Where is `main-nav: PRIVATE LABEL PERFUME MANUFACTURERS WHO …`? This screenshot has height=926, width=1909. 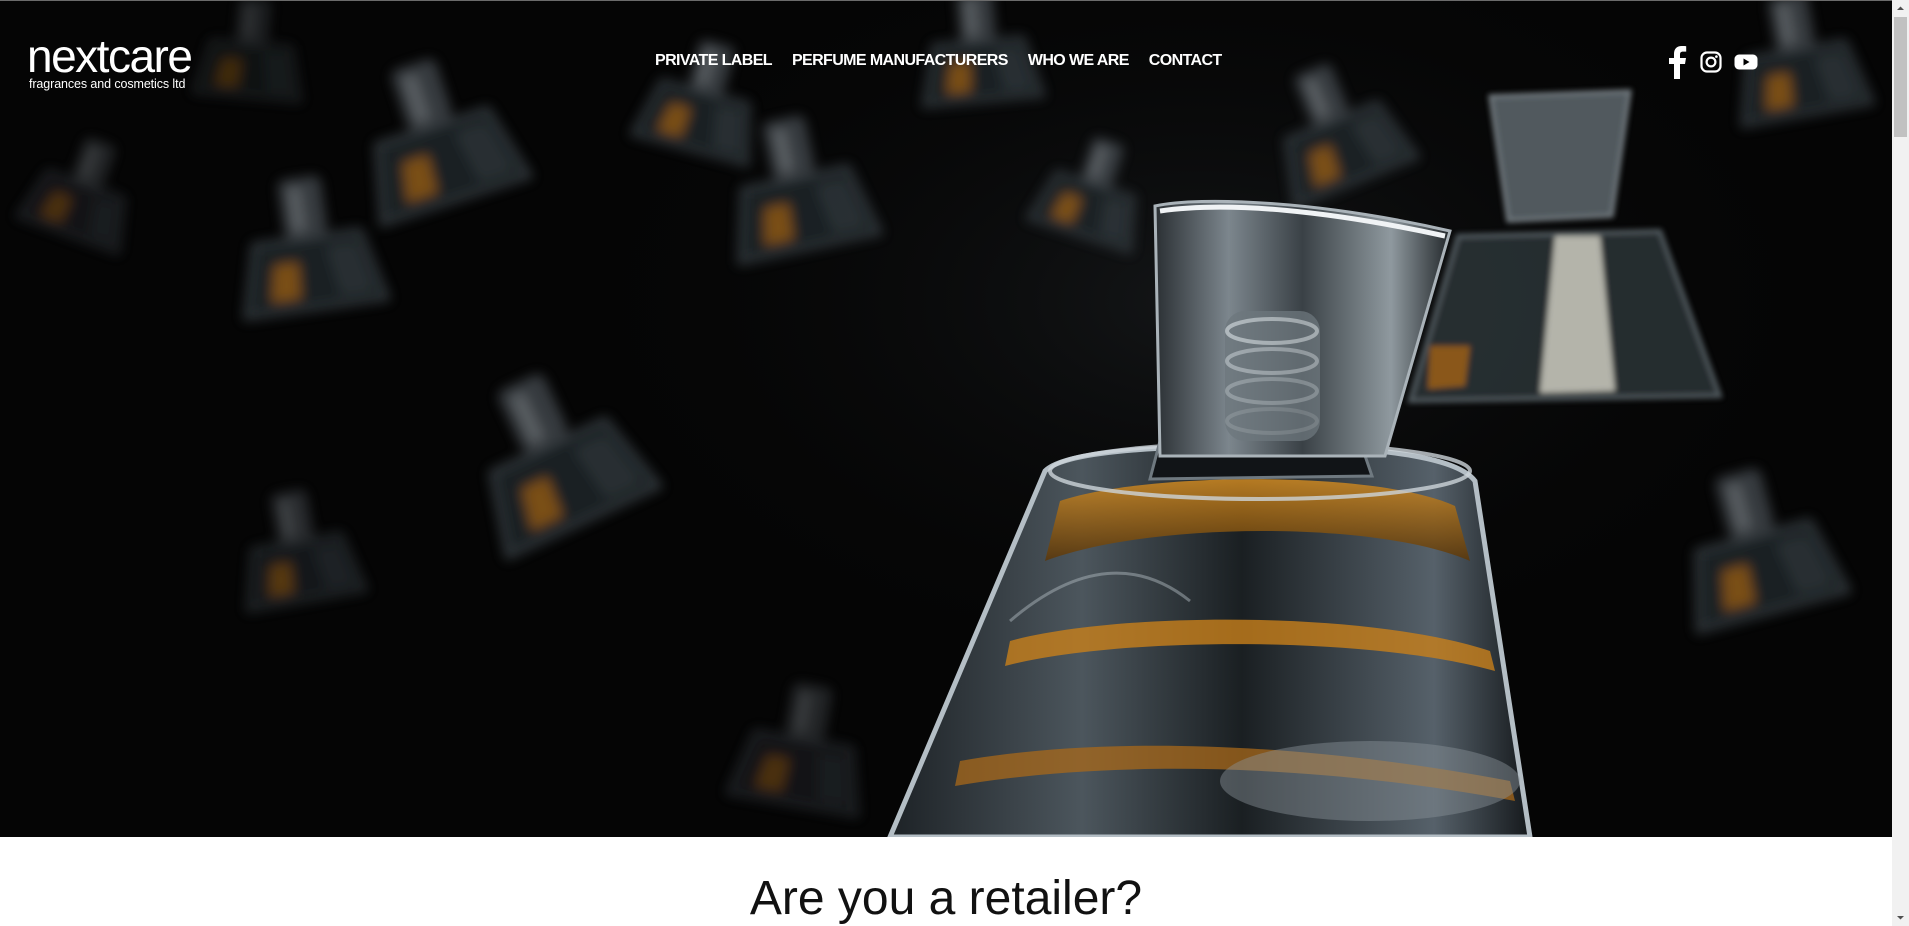 main-nav: PRIVATE LABEL PERFUME MANUFACTURERS WHO … is located at coordinates (938, 61).